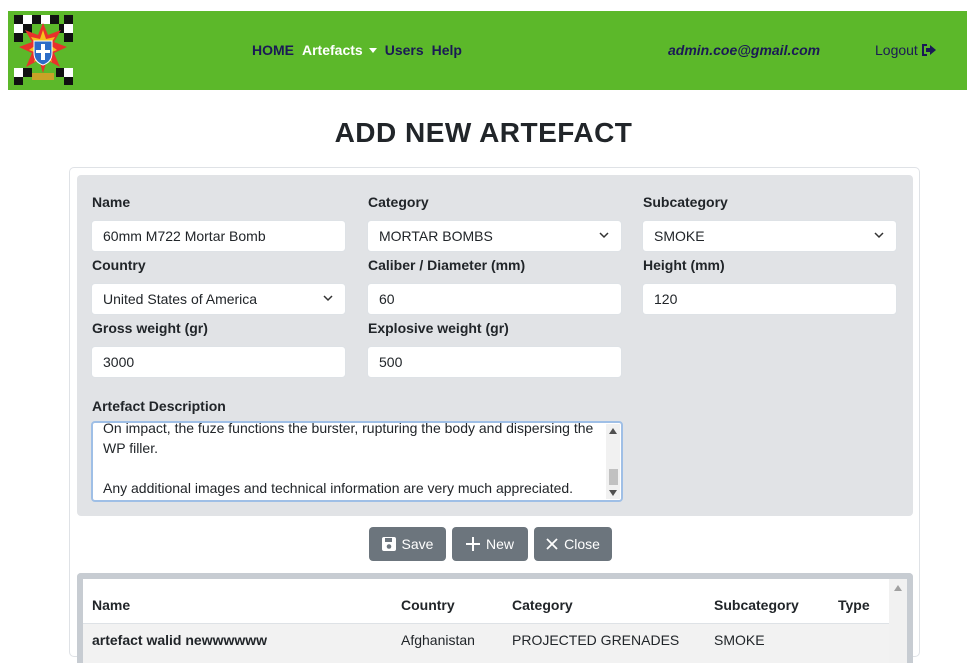 The width and height of the screenshot is (967, 663). Describe the element at coordinates (438, 328) in the screenshot. I see `explosive-weight-label: Explosive weight (gr)` at that location.